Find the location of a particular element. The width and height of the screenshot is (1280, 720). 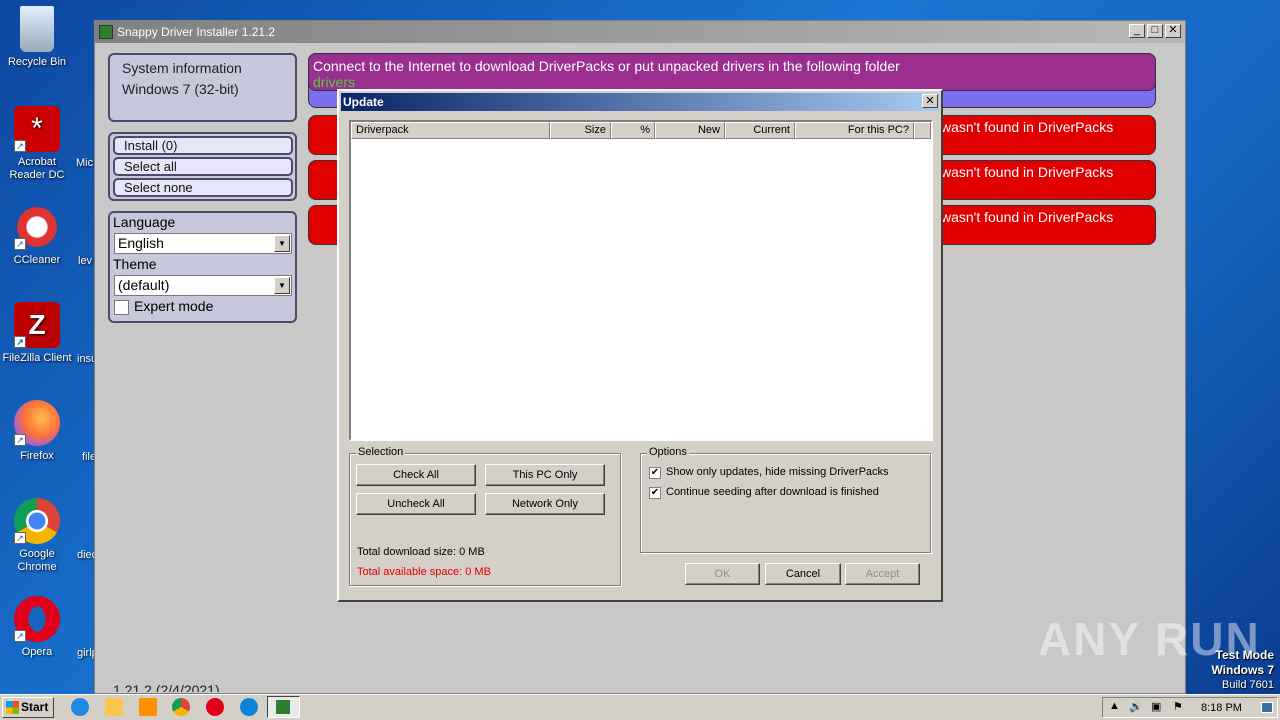

app-logo-icon is located at coordinates (106, 32).